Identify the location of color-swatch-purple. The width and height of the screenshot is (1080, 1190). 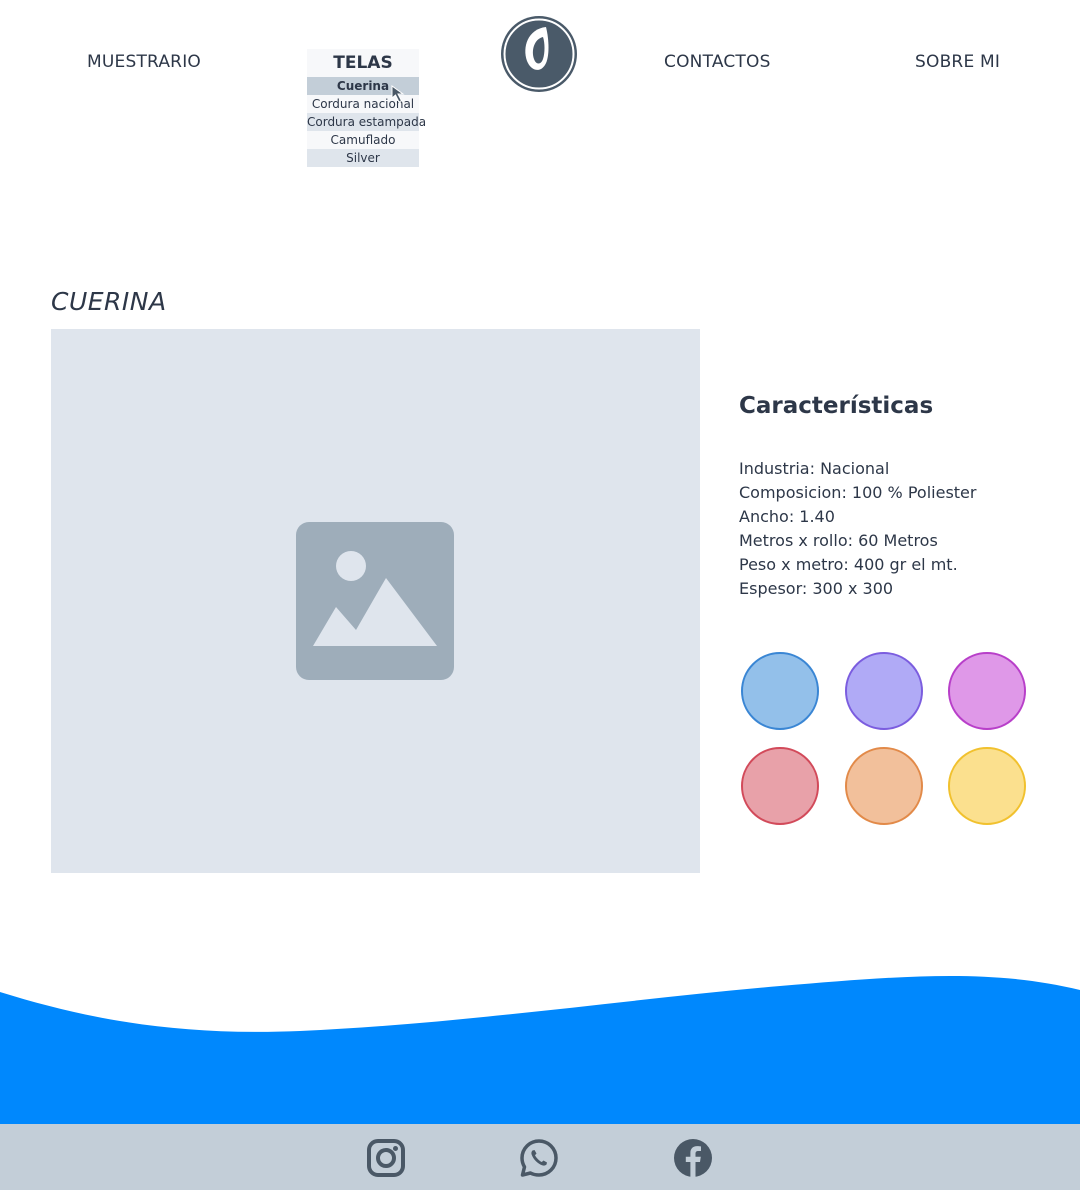
(884, 691).